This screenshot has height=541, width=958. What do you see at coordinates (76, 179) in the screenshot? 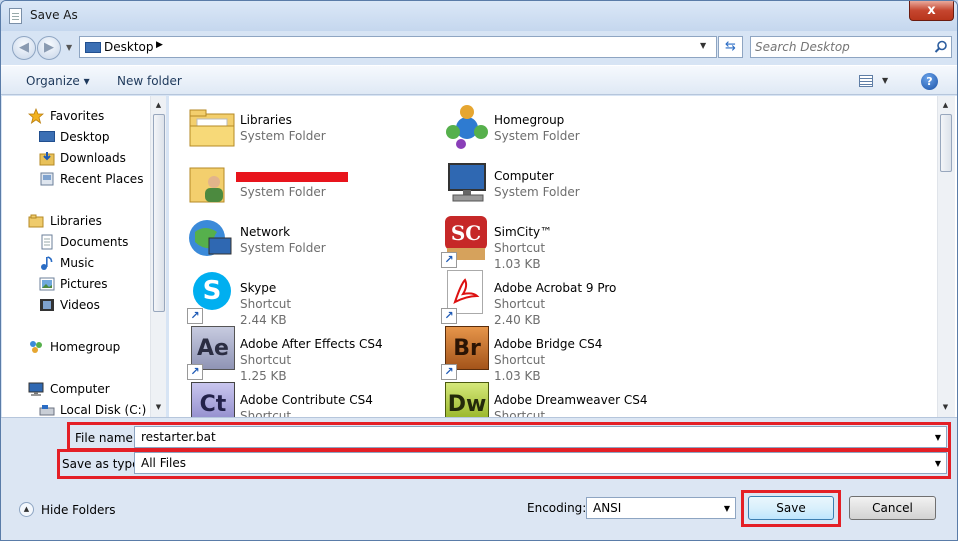
I see `nav-recent-places: Recent Places` at bounding box center [76, 179].